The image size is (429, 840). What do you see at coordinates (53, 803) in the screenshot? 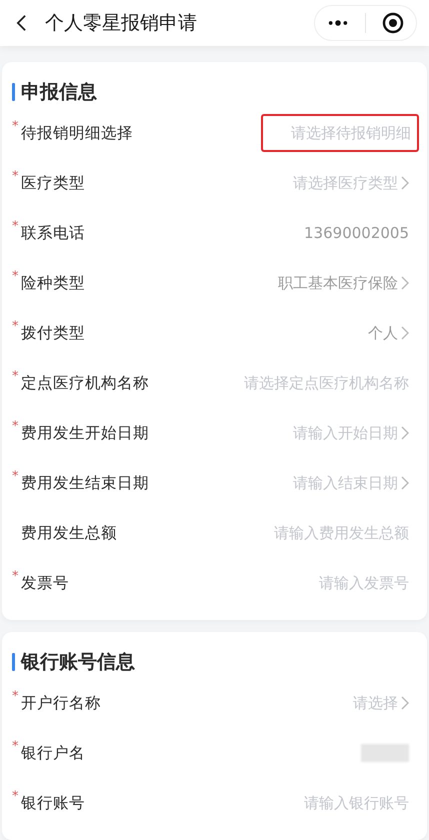
I see `field-label: 银行账号` at bounding box center [53, 803].